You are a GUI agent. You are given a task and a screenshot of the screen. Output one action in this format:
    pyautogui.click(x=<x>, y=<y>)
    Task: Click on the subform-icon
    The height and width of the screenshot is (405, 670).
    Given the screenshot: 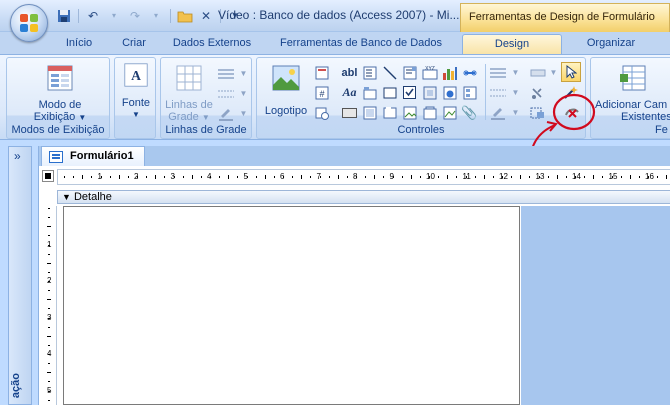 What is the action you would take?
    pyautogui.click(x=369, y=112)
    